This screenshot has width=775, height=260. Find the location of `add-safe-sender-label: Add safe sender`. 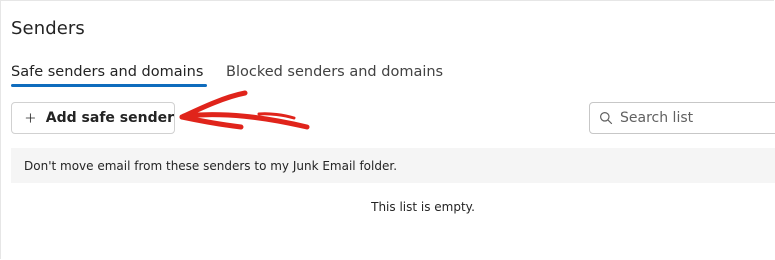

add-safe-sender-label: Add safe sender is located at coordinates (109, 118).